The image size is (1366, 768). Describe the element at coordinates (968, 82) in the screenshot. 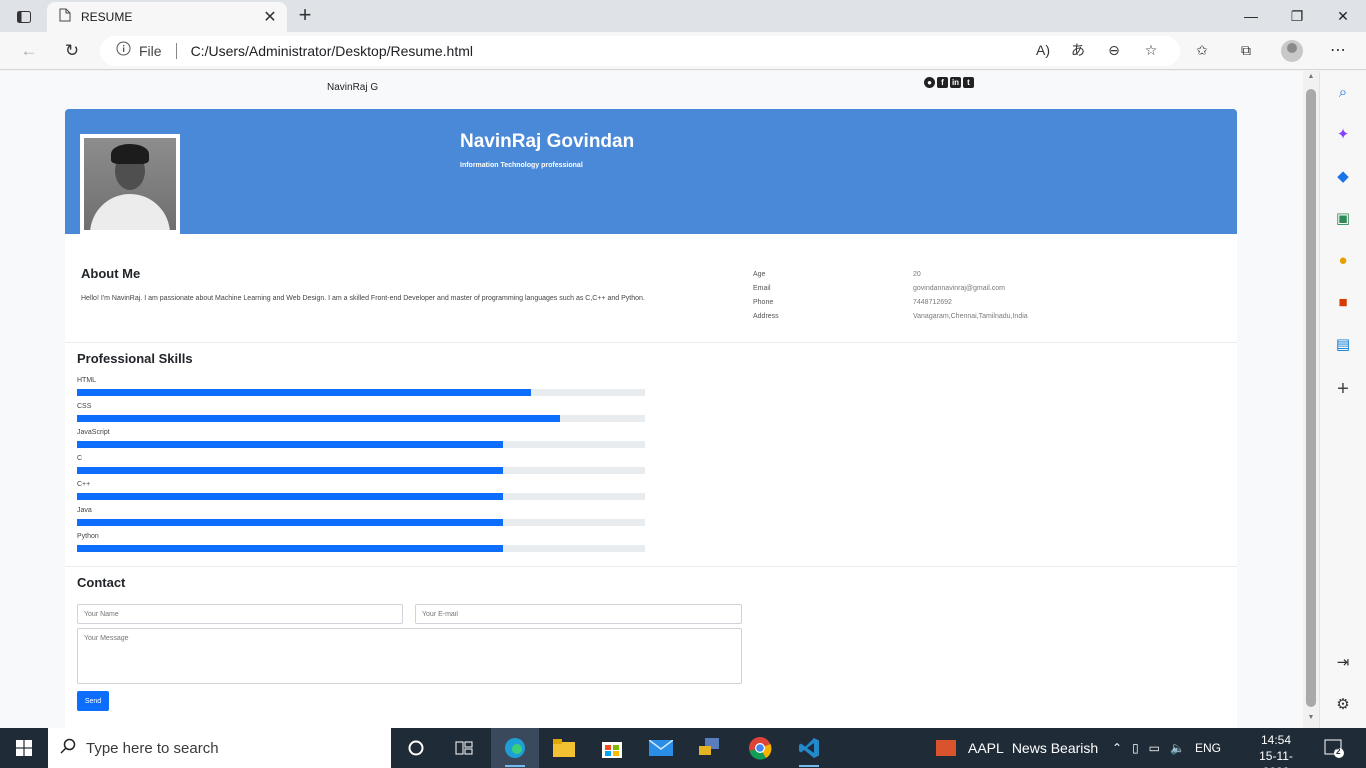

I see `twitter-icon: t` at that location.